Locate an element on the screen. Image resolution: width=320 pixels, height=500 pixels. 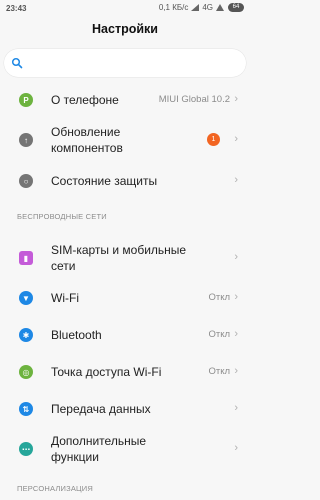
notification-badge: 1 is located at coordinates (213, 139).